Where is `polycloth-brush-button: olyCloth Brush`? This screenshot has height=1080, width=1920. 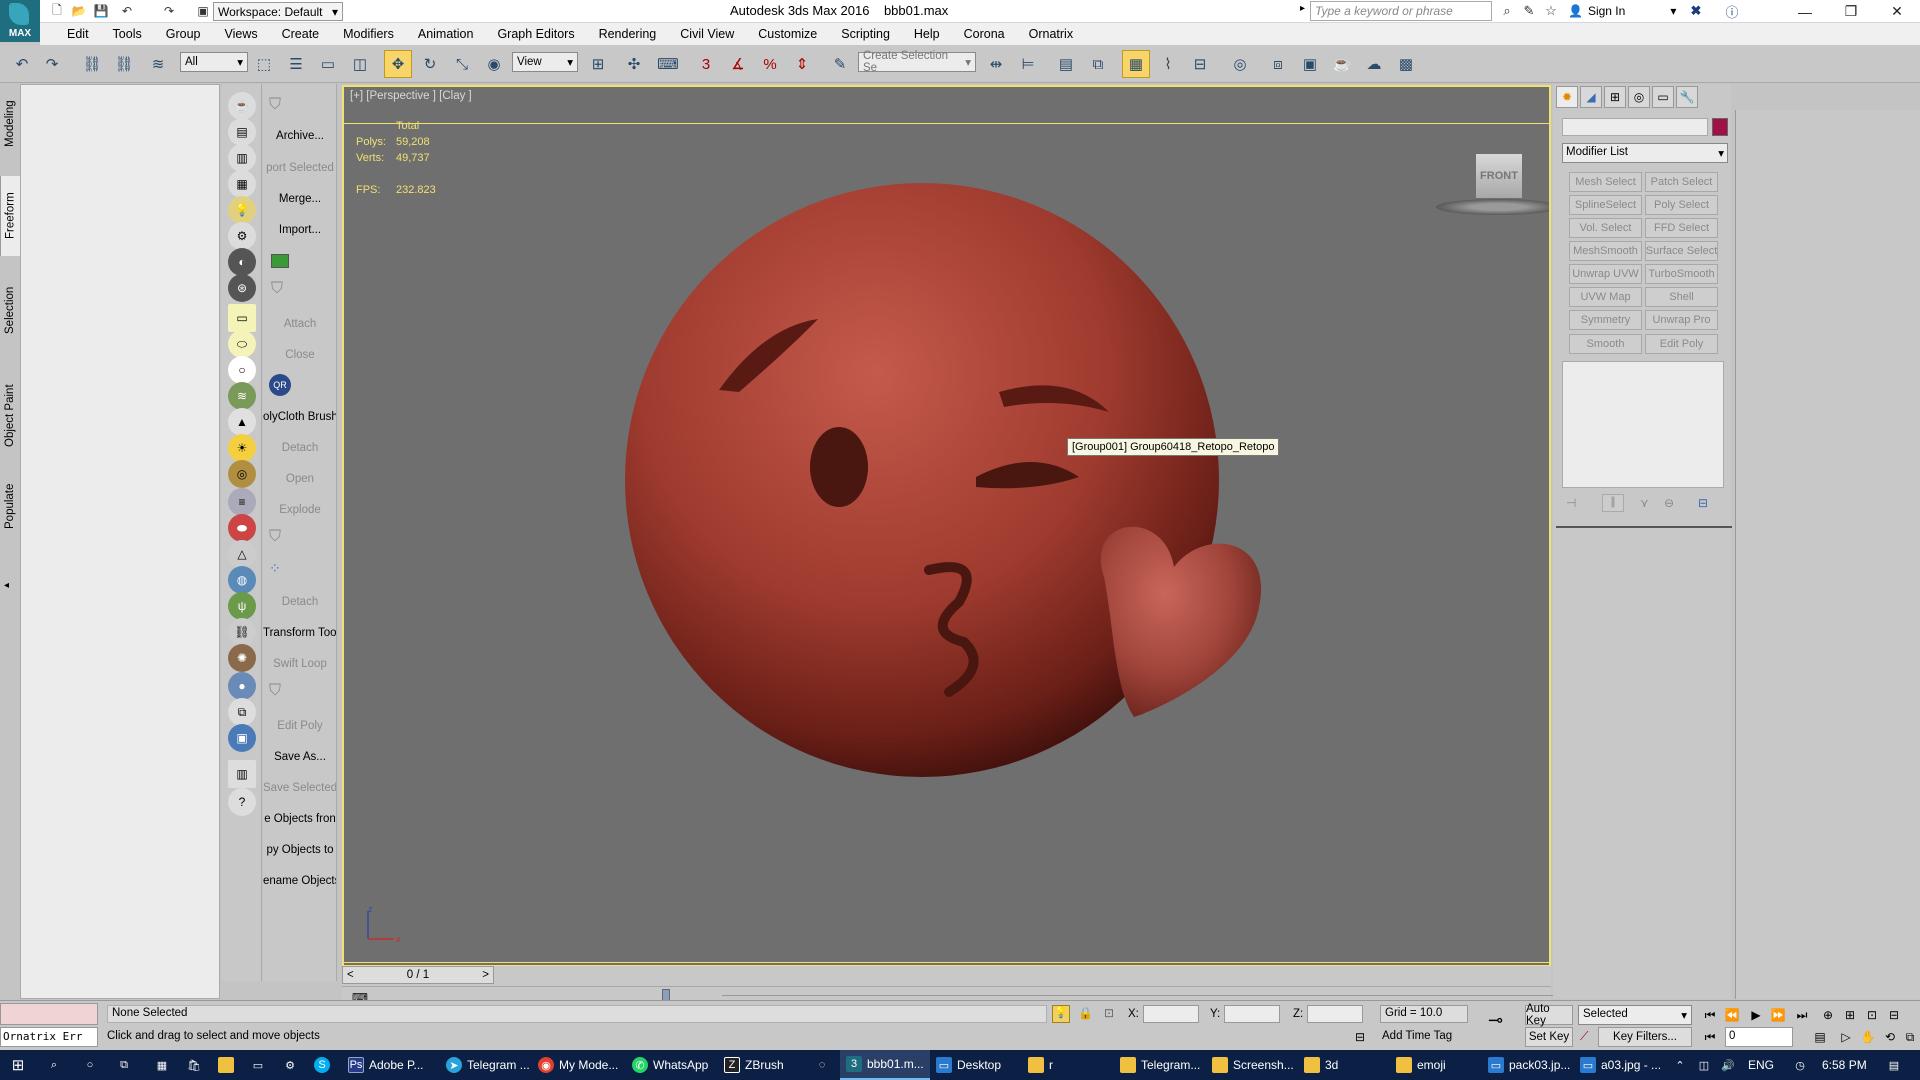
polycloth-brush-button: olyCloth Brush is located at coordinates (299, 417).